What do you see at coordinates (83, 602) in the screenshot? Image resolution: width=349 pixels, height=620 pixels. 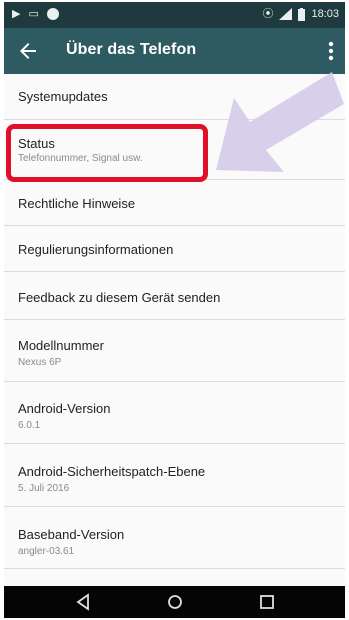 I see `back-triangle-icon` at bounding box center [83, 602].